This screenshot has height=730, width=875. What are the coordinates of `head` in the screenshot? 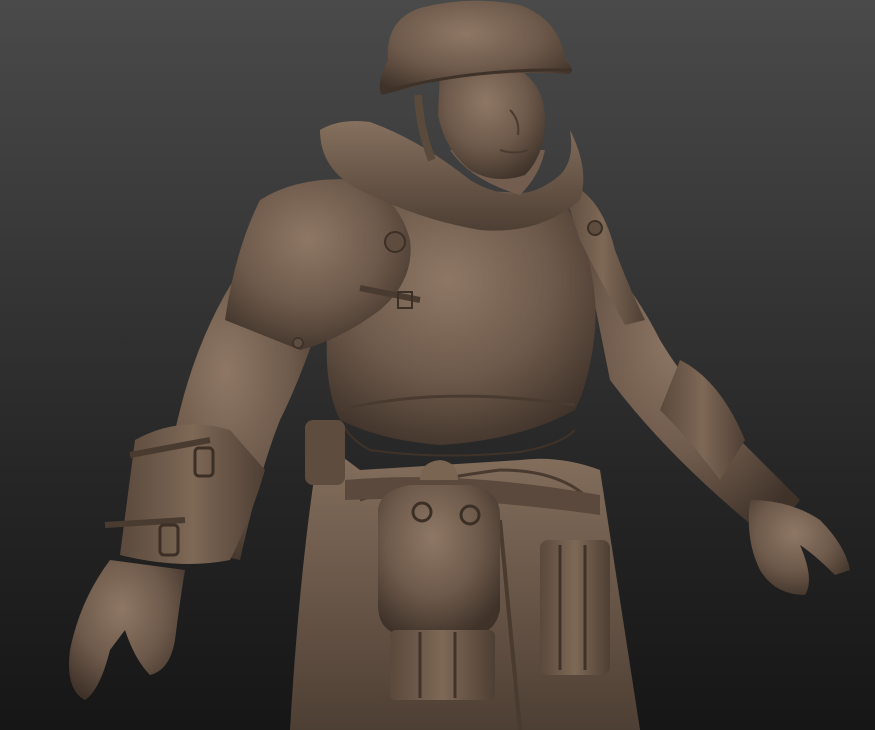 It's located at (491, 120).